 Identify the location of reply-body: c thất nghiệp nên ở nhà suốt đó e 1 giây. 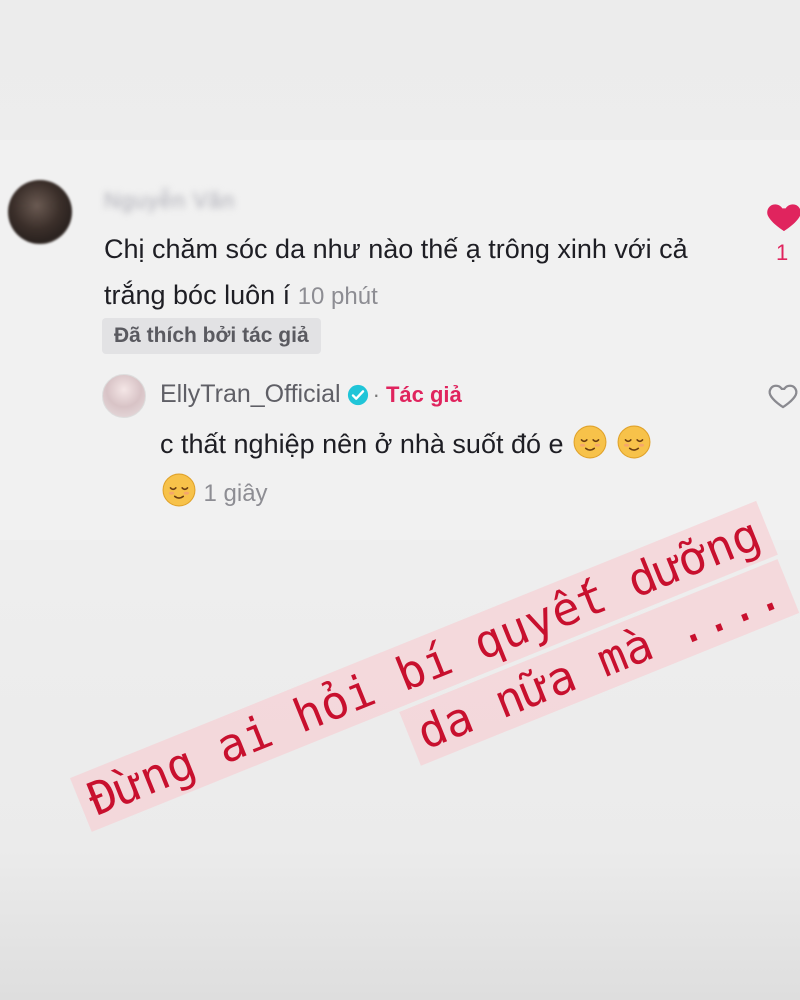
(460, 469).